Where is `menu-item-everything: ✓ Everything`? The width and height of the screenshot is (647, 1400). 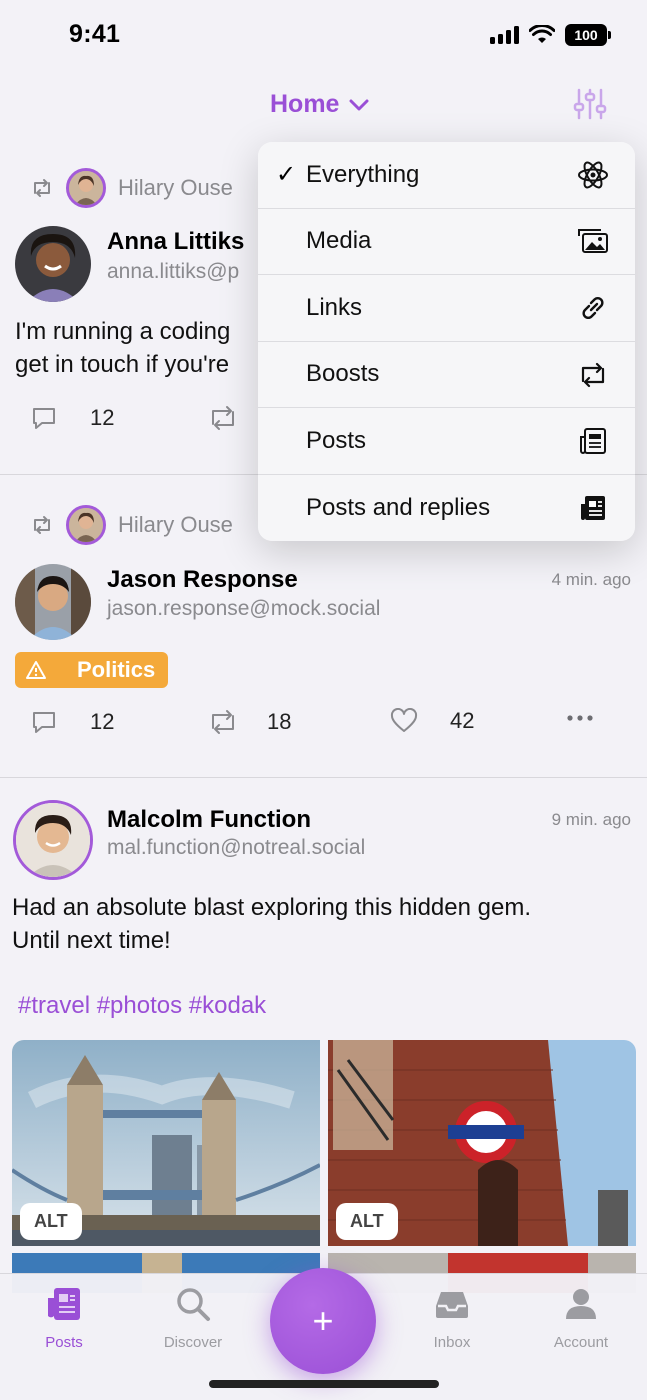
menu-item-everything: ✓ Everything is located at coordinates (446, 175).